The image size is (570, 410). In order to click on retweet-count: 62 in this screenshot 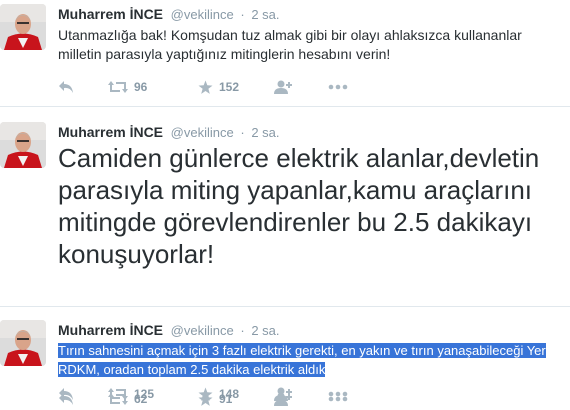, I will do `click(141, 399)`.